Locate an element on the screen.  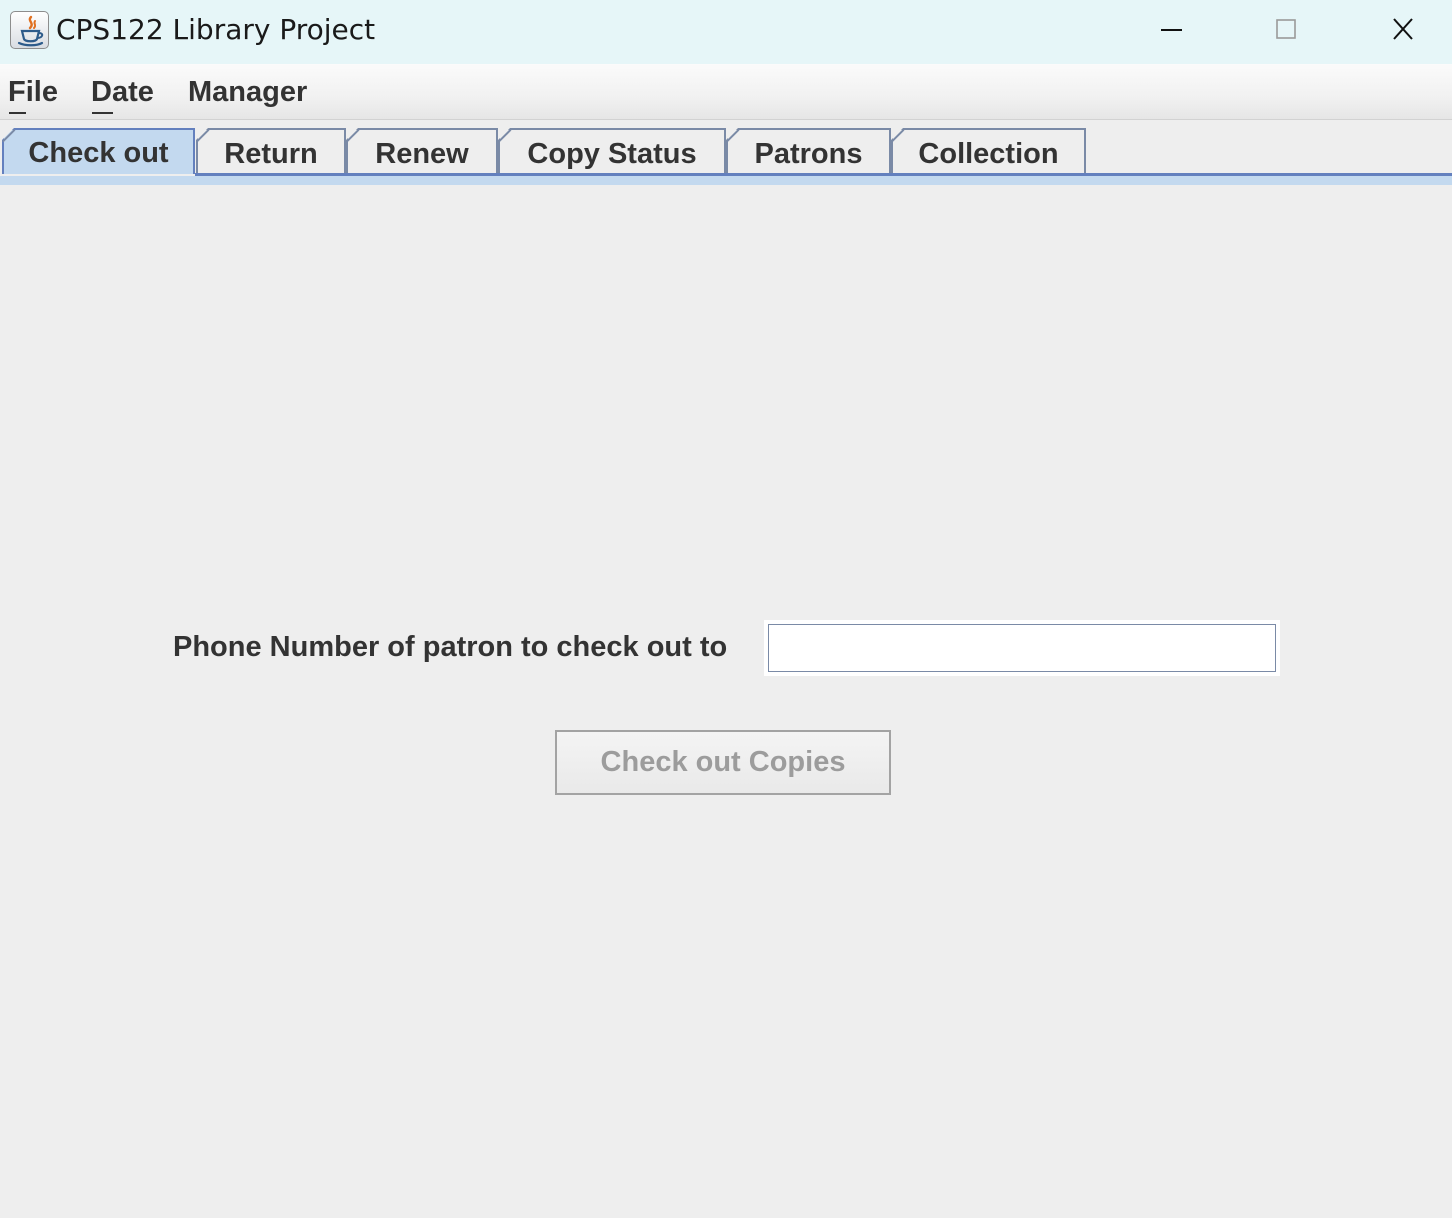
minimize-button is located at coordinates (1170, 30).